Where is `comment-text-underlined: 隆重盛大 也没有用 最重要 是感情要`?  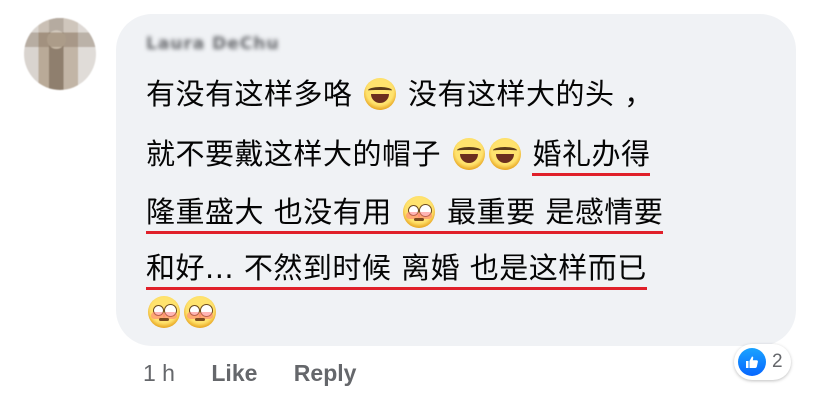 comment-text-underlined: 隆重盛大 也没有用 最重要 是感情要 is located at coordinates (405, 214).